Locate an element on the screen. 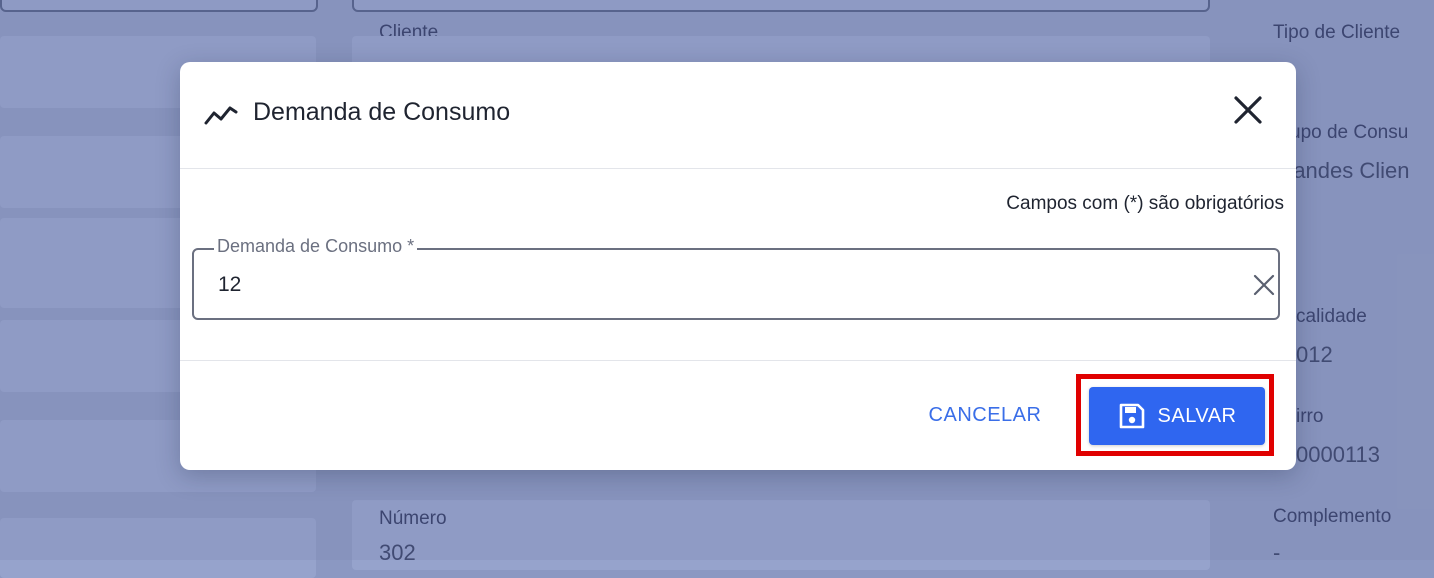  demanda-consumo-field: Demanda de Consumo * is located at coordinates (736, 278).